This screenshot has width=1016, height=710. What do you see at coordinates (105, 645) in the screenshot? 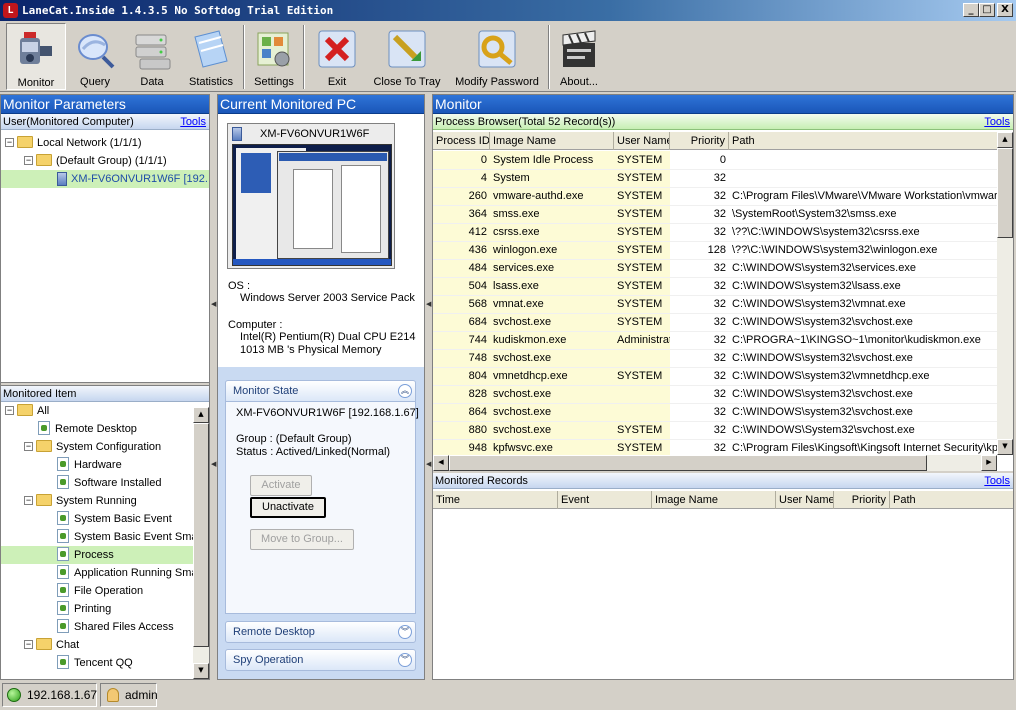
I see `tree-item: − Chat` at bounding box center [105, 645].